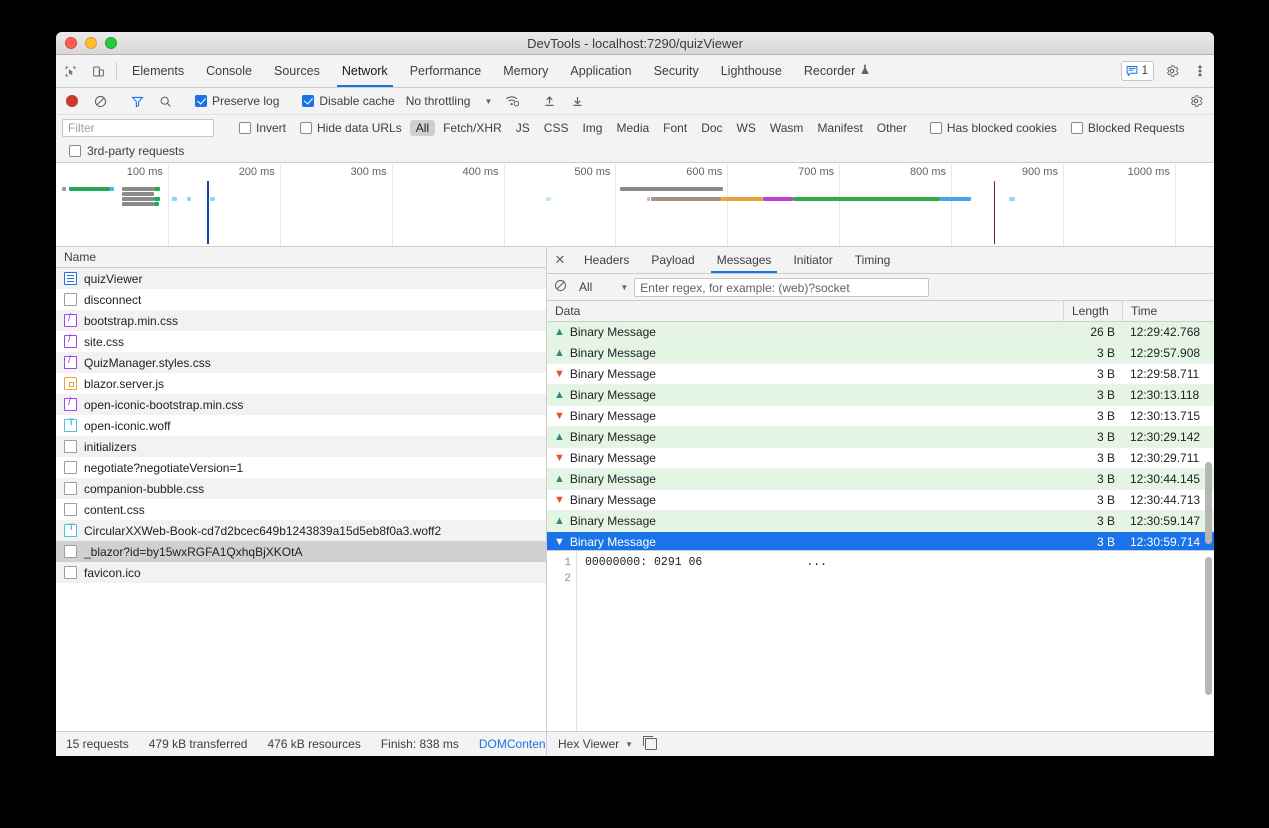 The height and width of the screenshot is (828, 1269). What do you see at coordinates (301, 509) in the screenshot?
I see `request-row: content.css` at bounding box center [301, 509].